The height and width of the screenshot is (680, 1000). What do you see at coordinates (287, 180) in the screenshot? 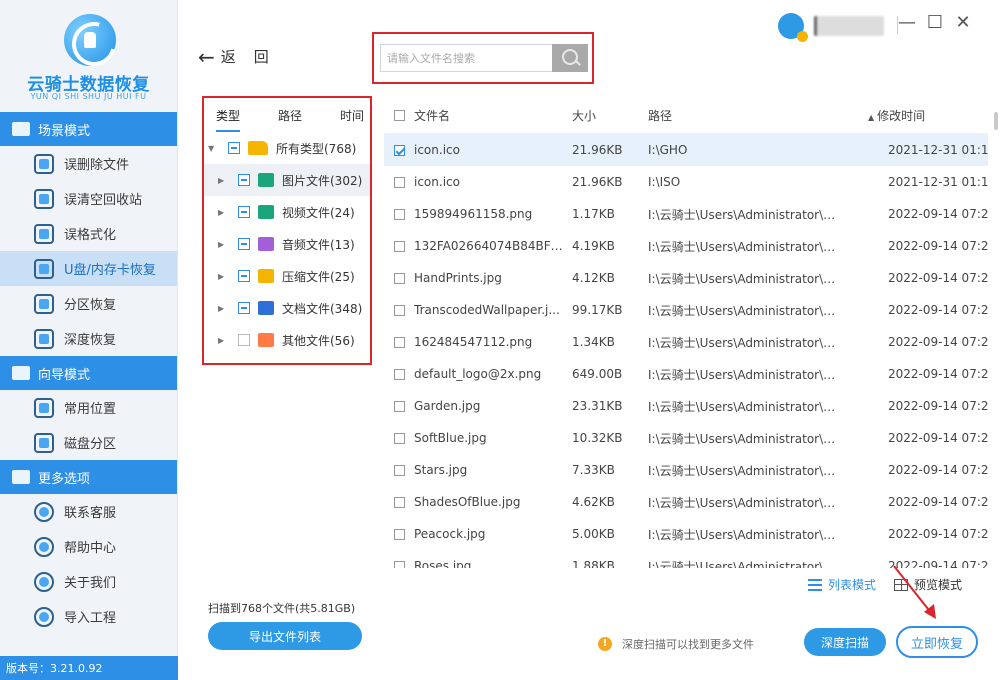
I see `tree-row: ▶ 图片文件(302)` at bounding box center [287, 180].